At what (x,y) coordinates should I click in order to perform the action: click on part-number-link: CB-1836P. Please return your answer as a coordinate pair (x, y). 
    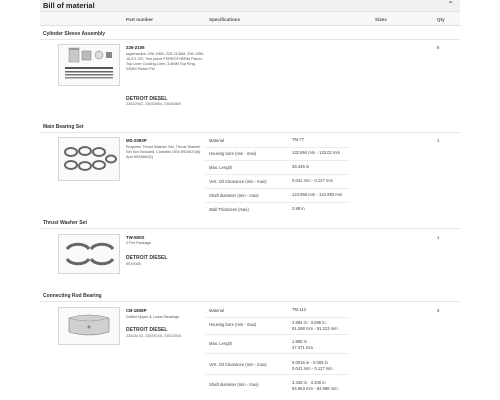
    Looking at the image, I should click on (136, 310).